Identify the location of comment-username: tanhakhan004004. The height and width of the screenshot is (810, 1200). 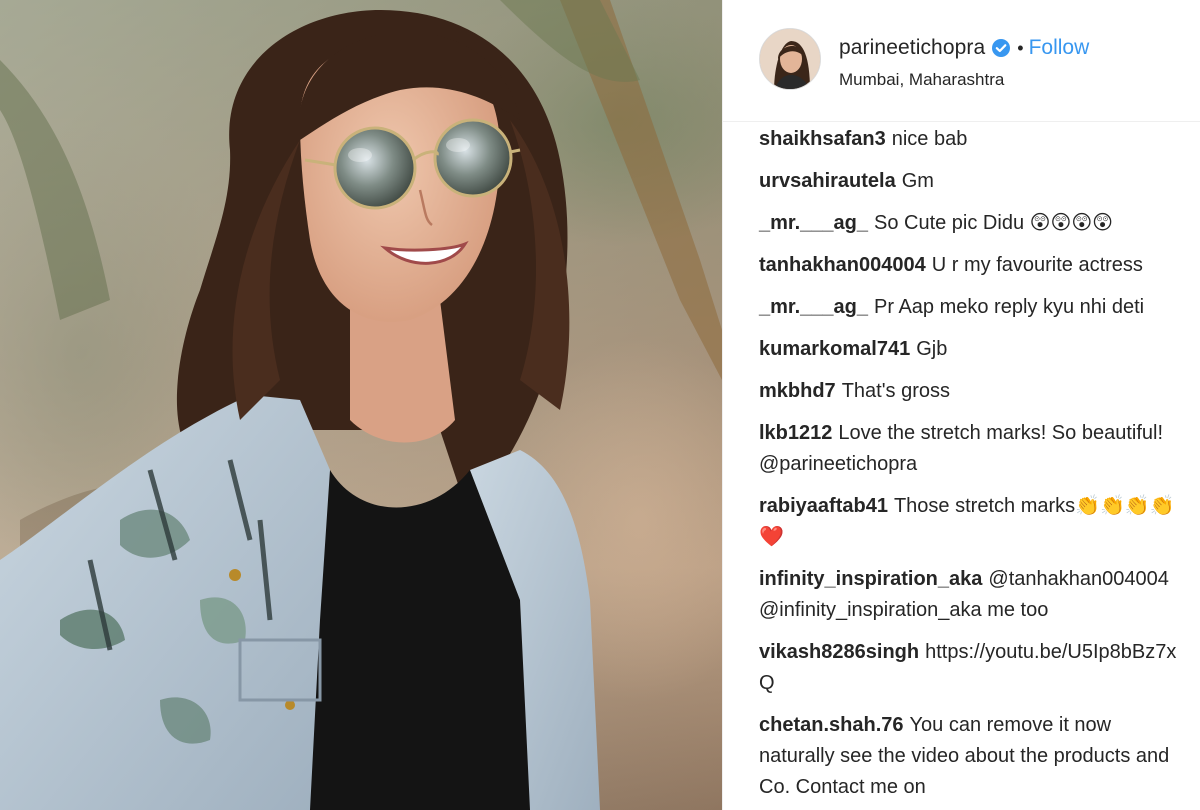
(842, 265).